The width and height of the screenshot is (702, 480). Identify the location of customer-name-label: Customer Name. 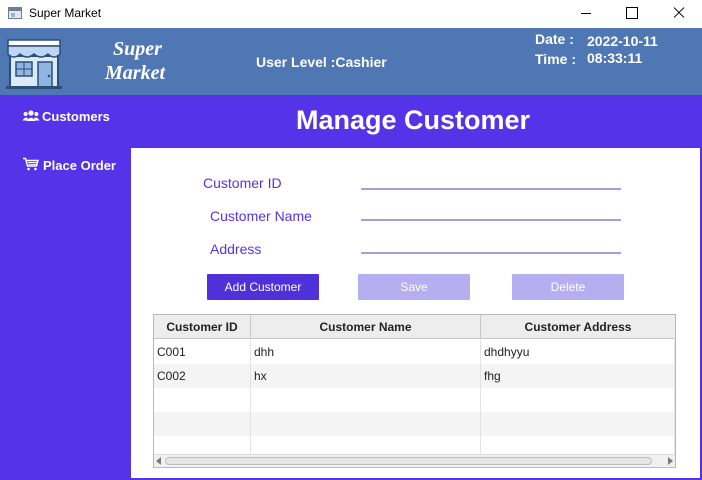
(261, 216).